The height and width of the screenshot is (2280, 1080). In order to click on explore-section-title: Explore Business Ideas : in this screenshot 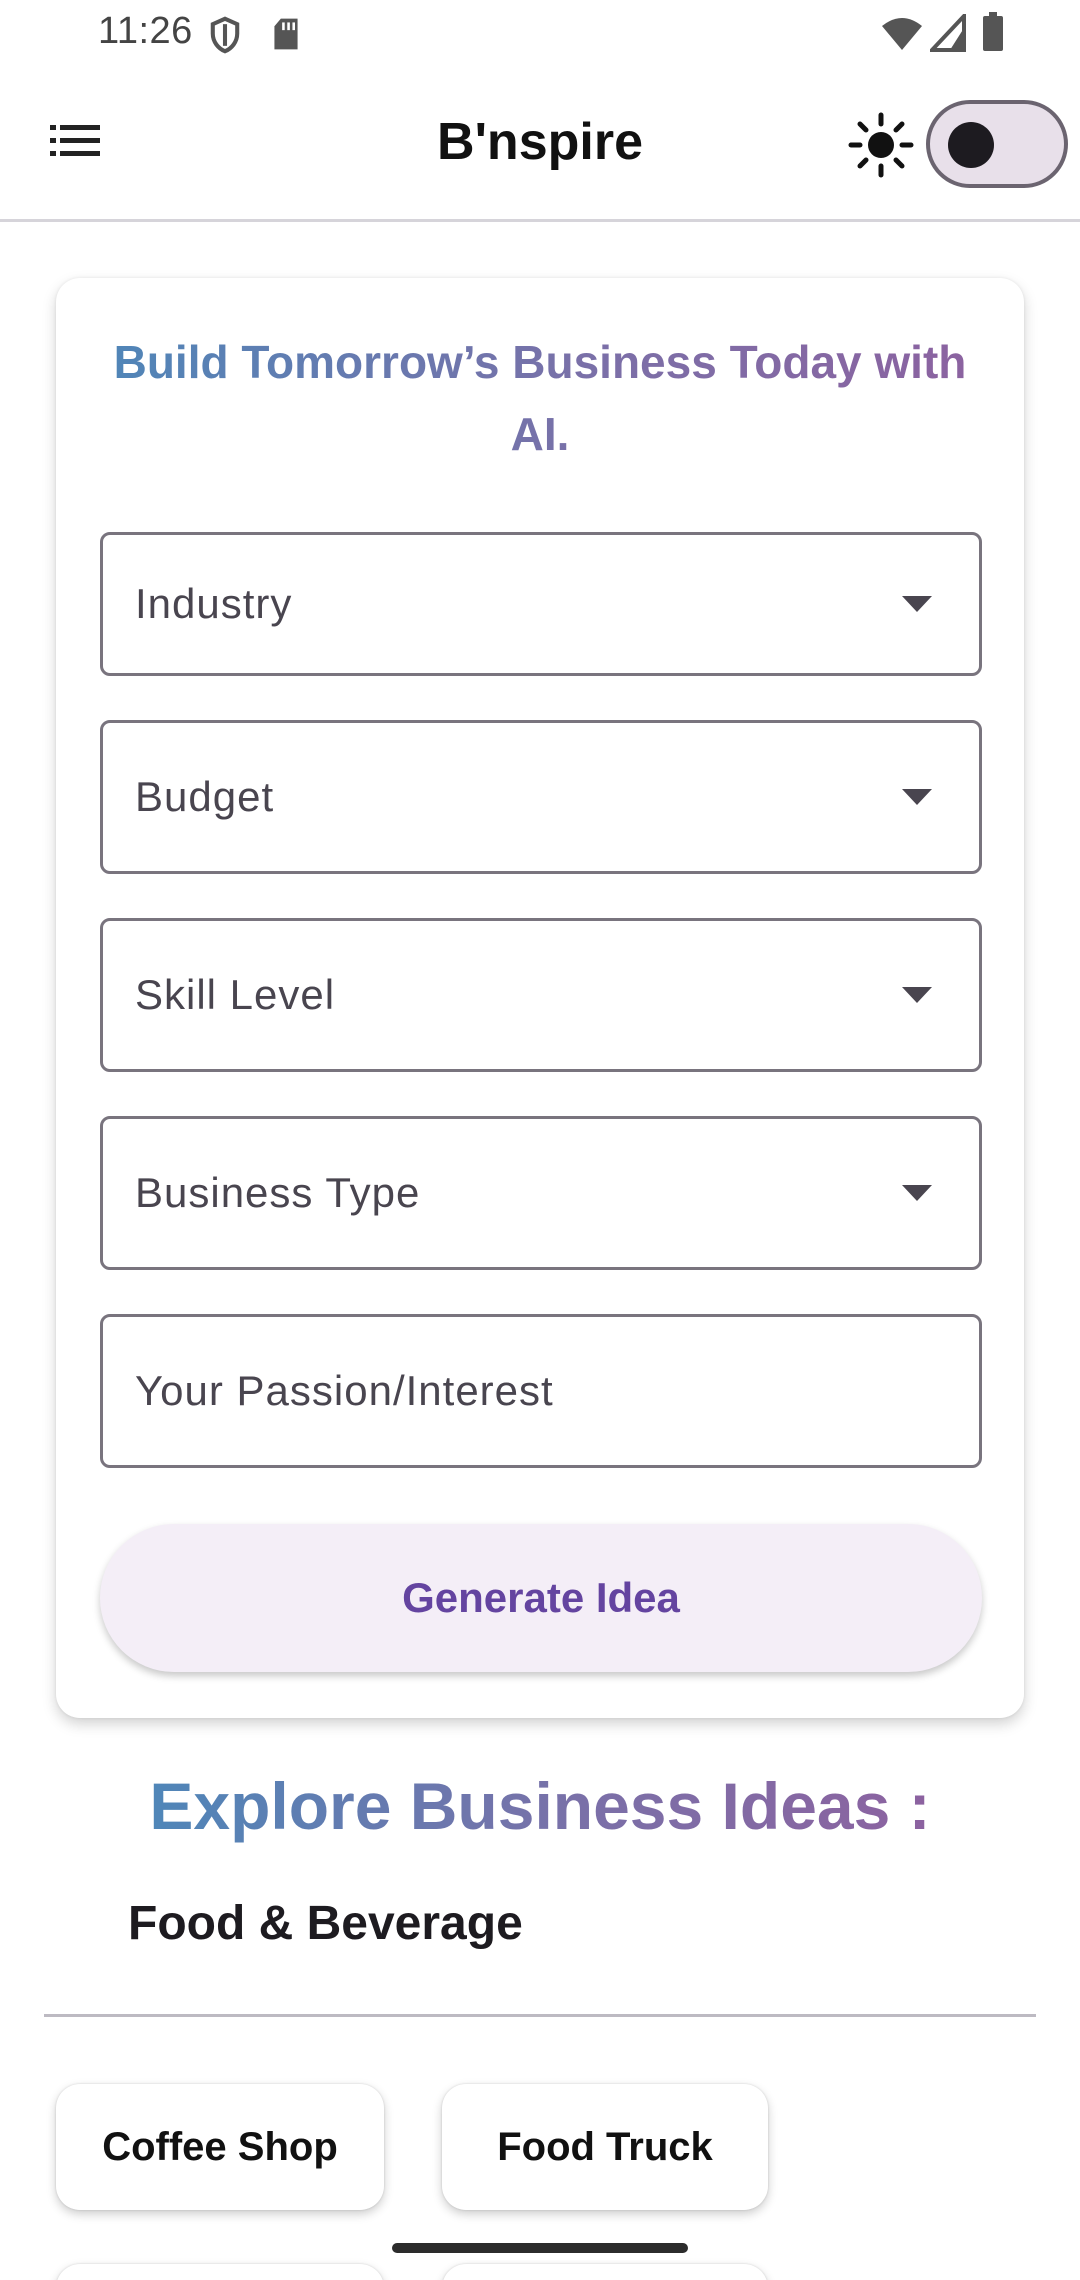, I will do `click(540, 1806)`.